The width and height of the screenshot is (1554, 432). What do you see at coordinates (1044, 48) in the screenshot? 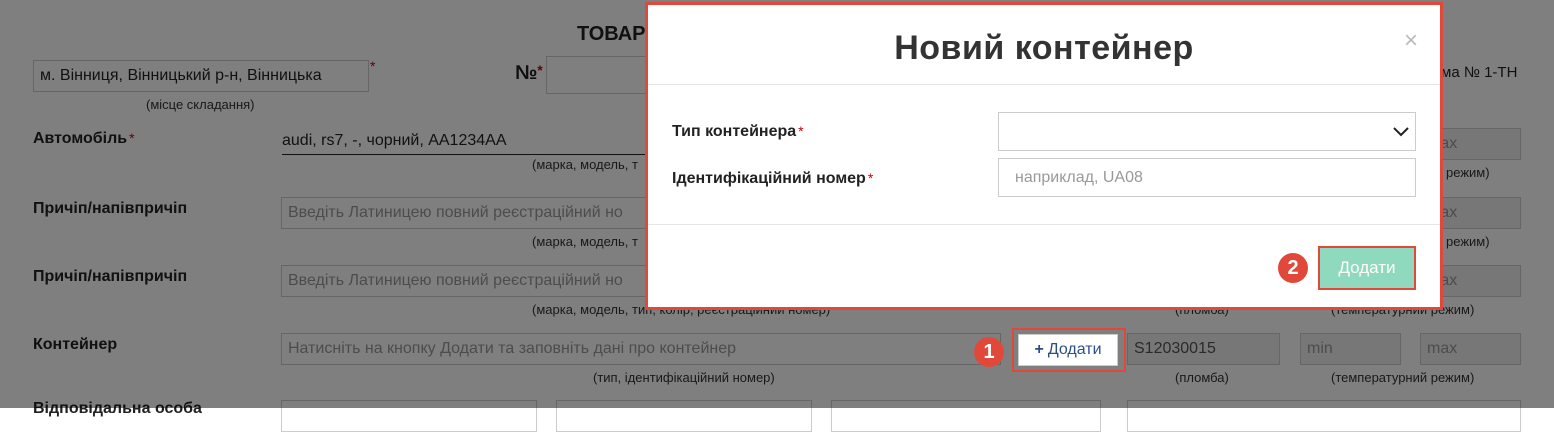
I see `modal-title: Новий контейнер` at bounding box center [1044, 48].